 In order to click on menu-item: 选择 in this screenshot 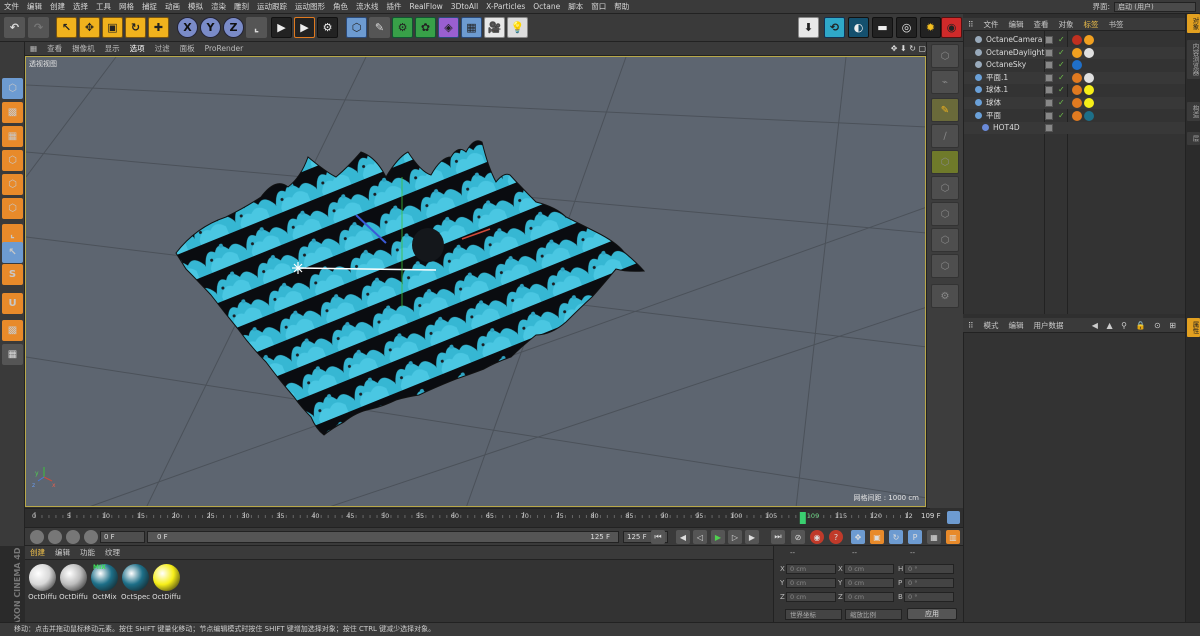, I will do `click(80, 6)`.